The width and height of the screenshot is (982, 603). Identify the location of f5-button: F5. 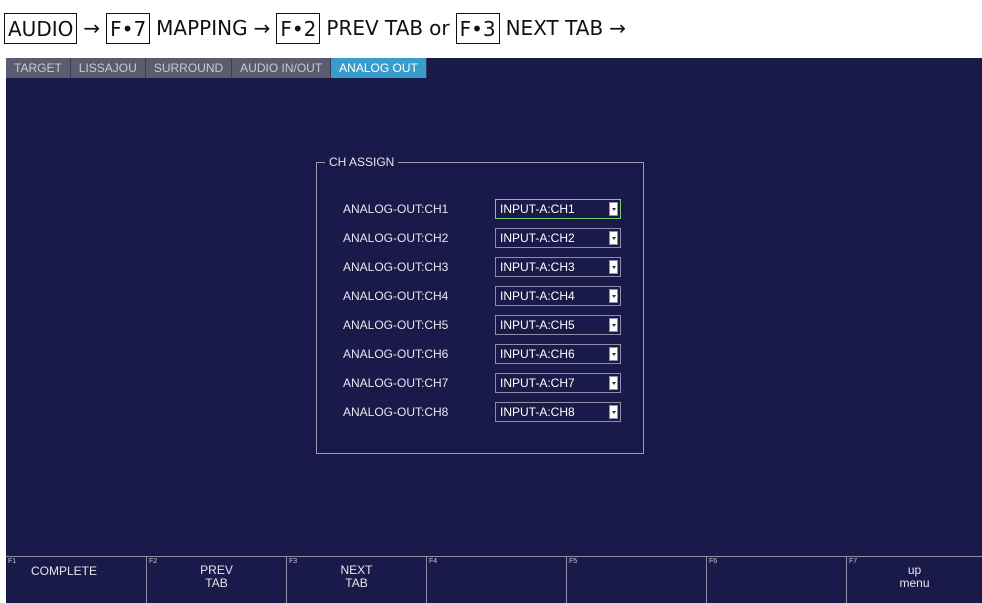
(636, 580).